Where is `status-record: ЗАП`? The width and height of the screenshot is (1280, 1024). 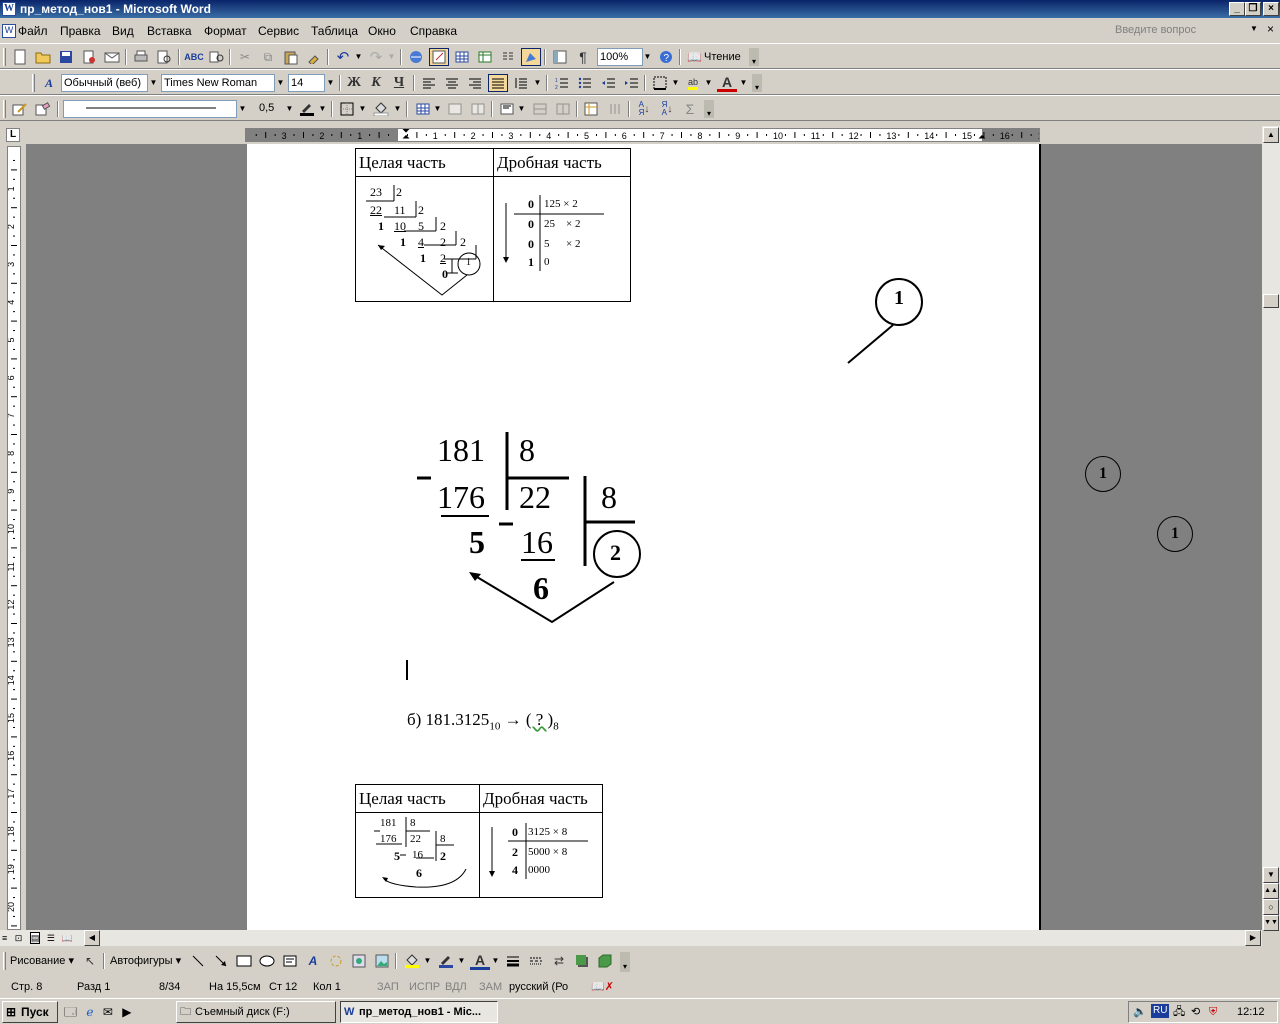
status-record: ЗАП is located at coordinates (386, 987).